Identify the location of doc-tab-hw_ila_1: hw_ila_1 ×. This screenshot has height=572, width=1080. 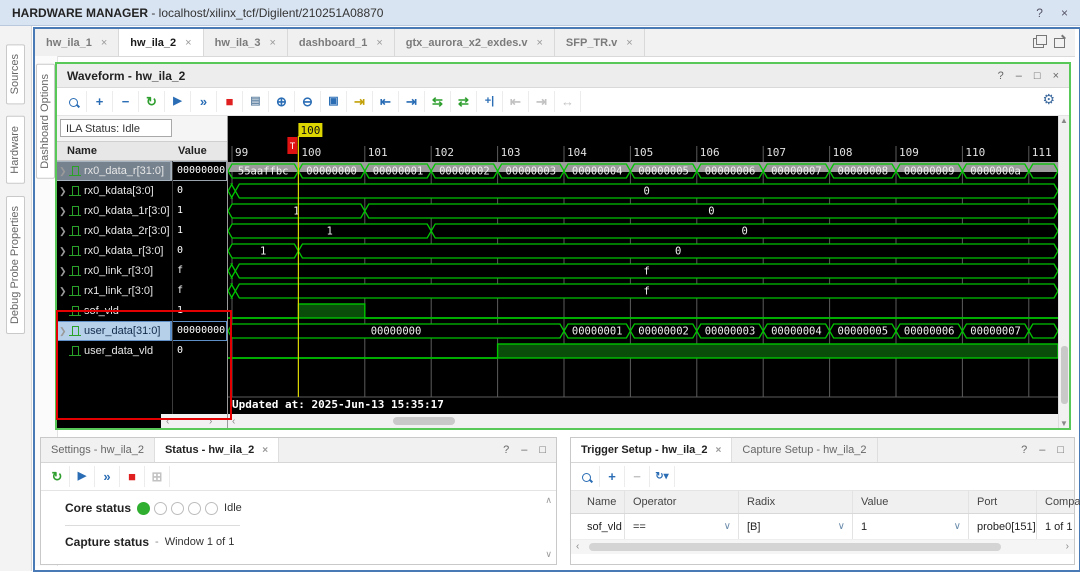
(77, 42).